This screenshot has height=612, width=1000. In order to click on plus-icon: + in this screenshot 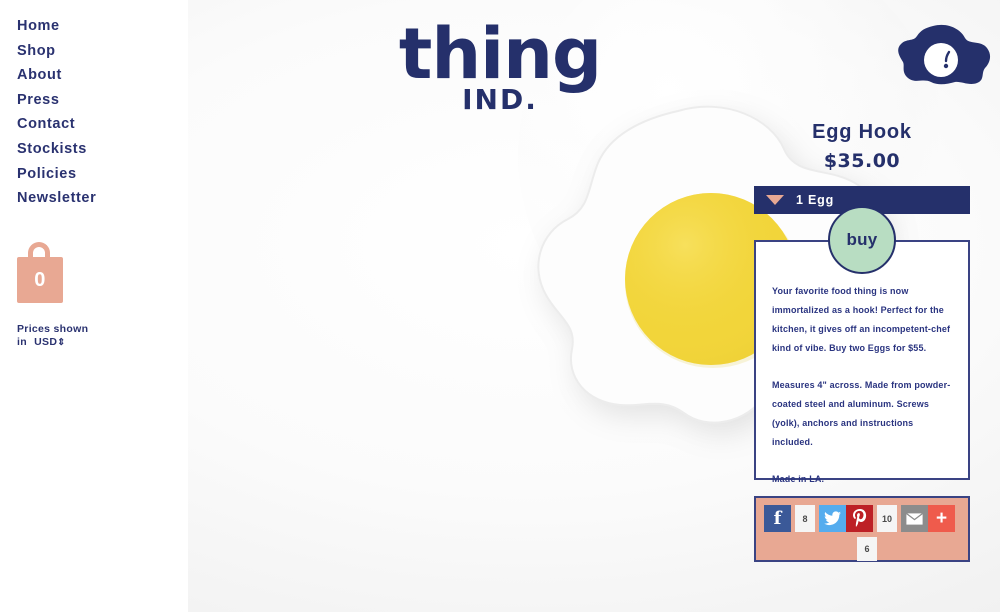, I will do `click(941, 518)`.